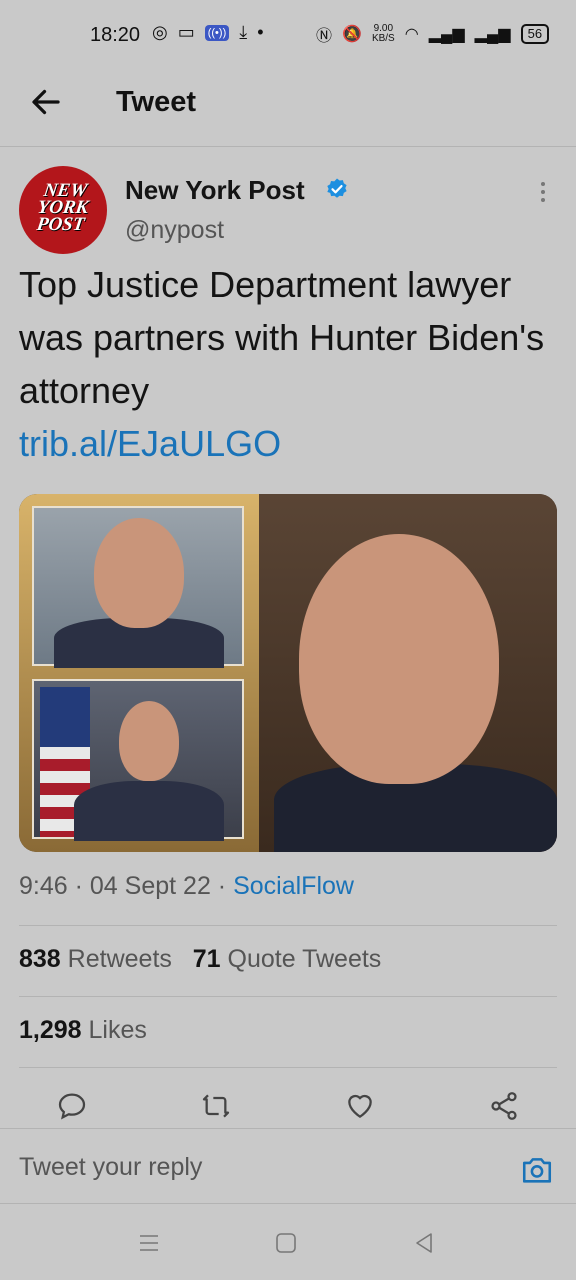 This screenshot has height=1280, width=576. What do you see at coordinates (324, 36) in the screenshot?
I see `nfc-icon: Ⓝ` at bounding box center [324, 36].